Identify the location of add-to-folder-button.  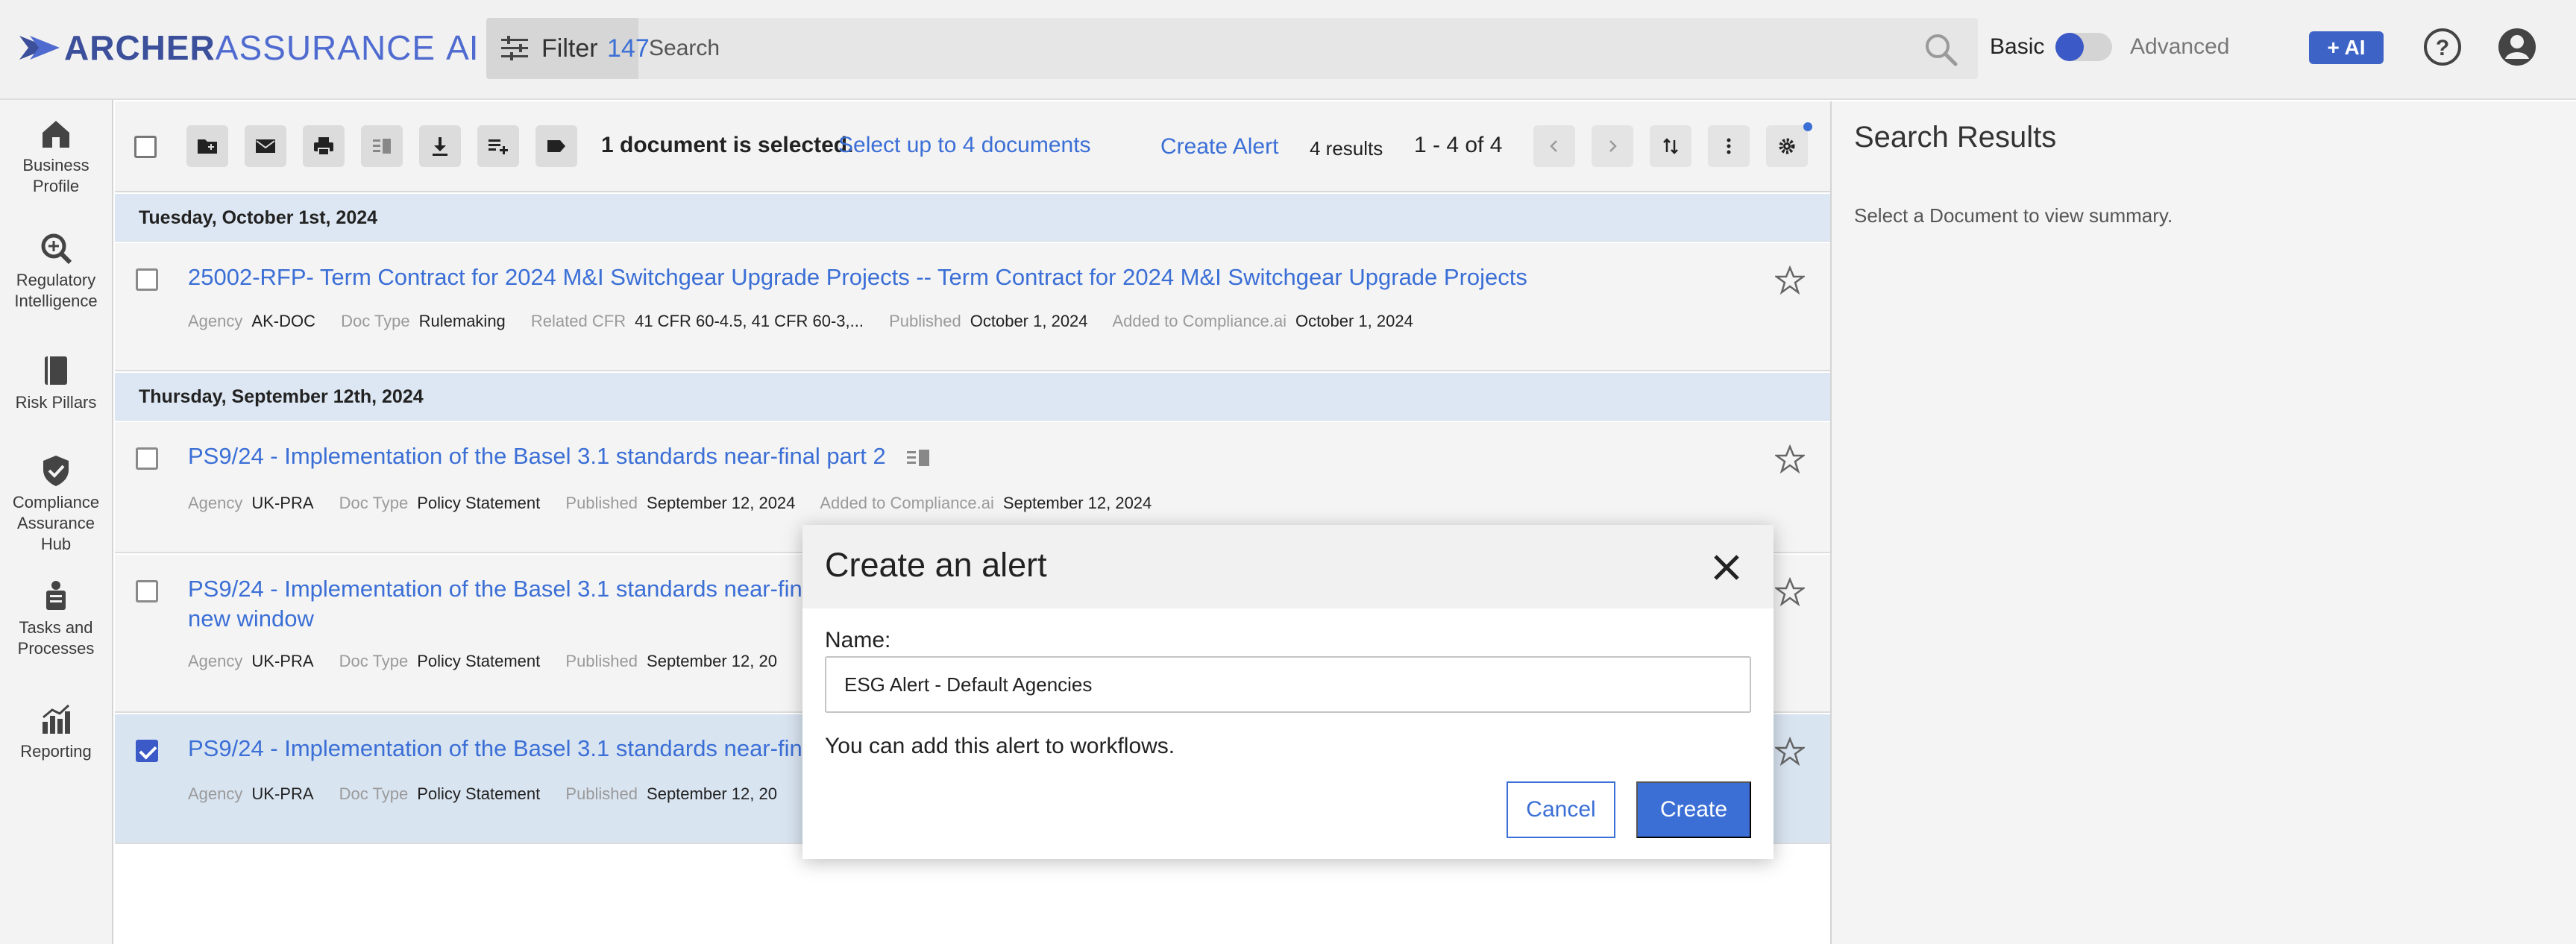
(207, 146).